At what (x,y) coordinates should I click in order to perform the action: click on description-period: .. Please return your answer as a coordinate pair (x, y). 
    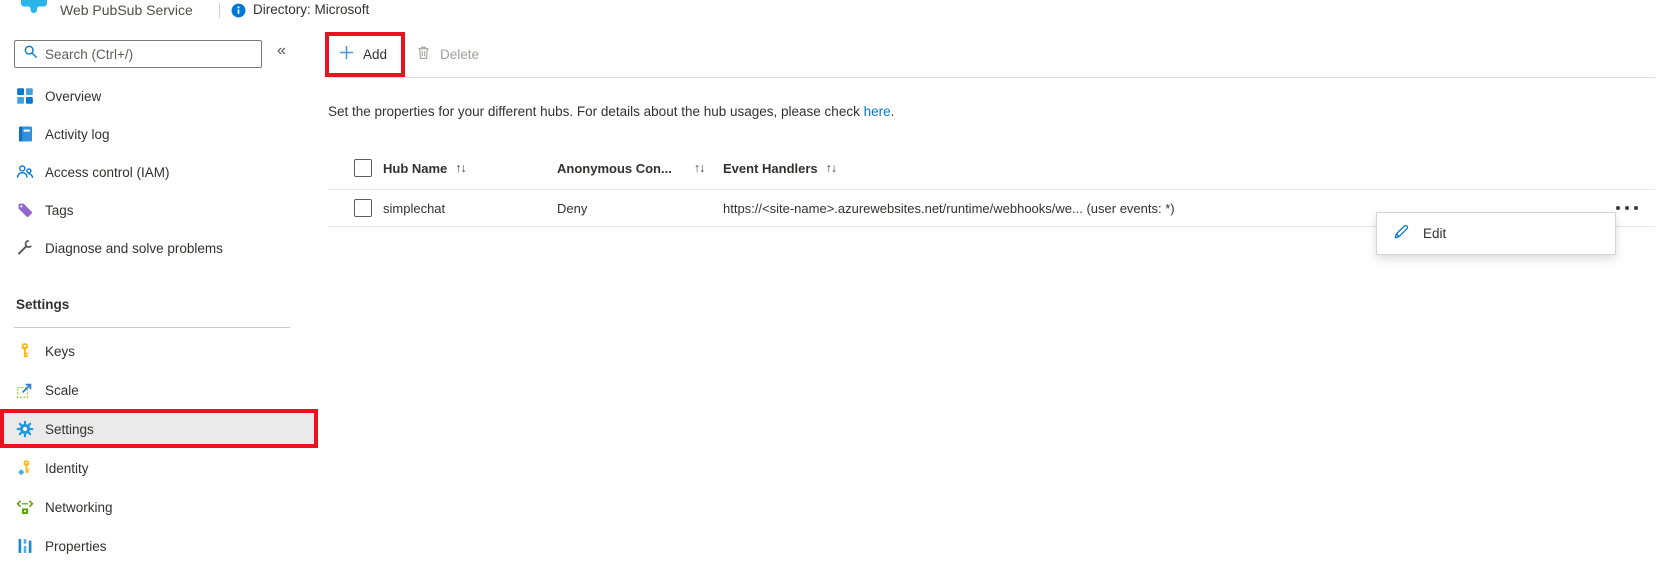
    Looking at the image, I should click on (892, 111).